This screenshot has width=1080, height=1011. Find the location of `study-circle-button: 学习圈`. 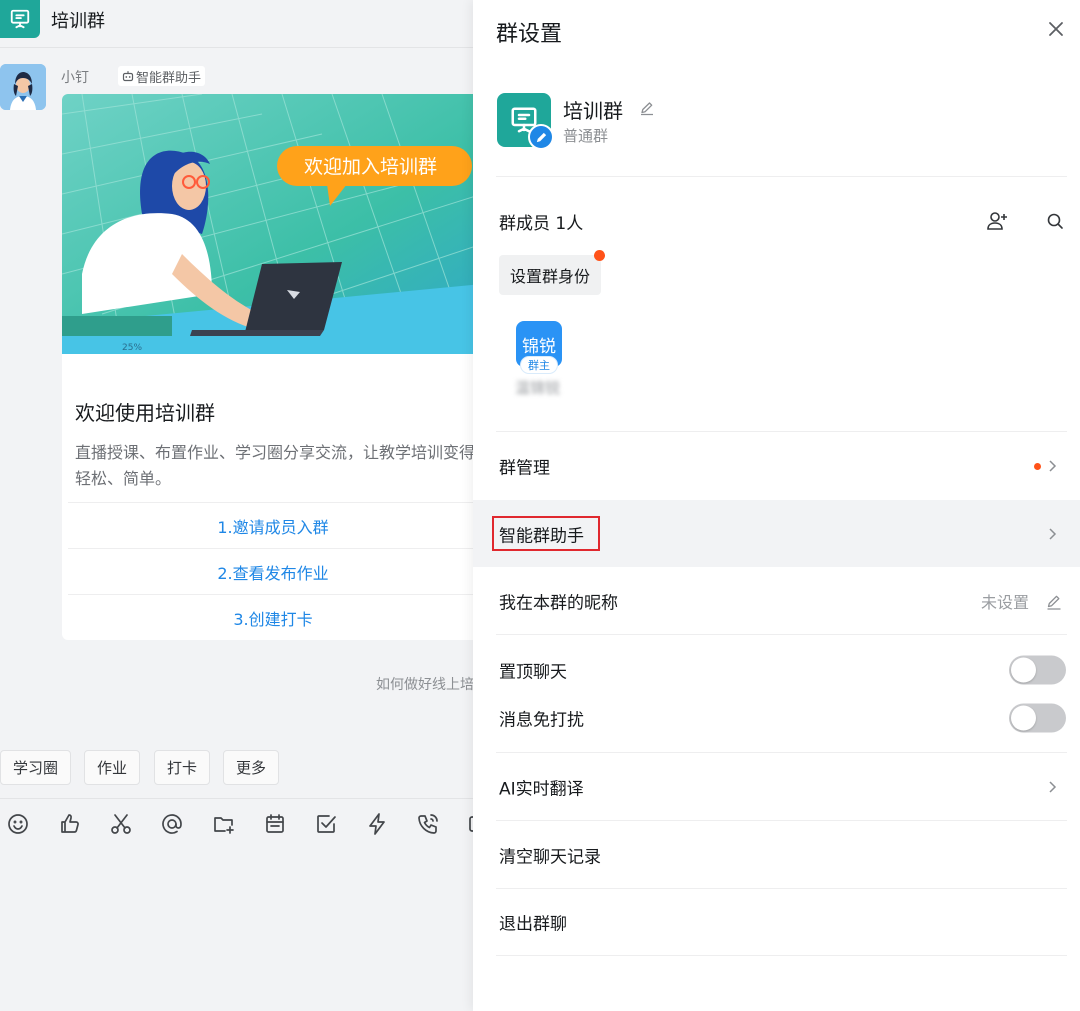

study-circle-button: 学习圈 is located at coordinates (36, 767).